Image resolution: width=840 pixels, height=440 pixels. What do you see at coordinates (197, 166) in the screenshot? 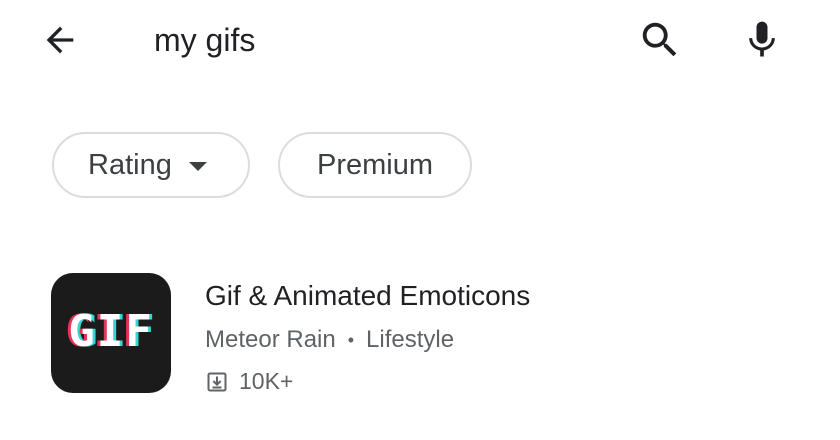
I see `dropdown-arrow-icon` at bounding box center [197, 166].